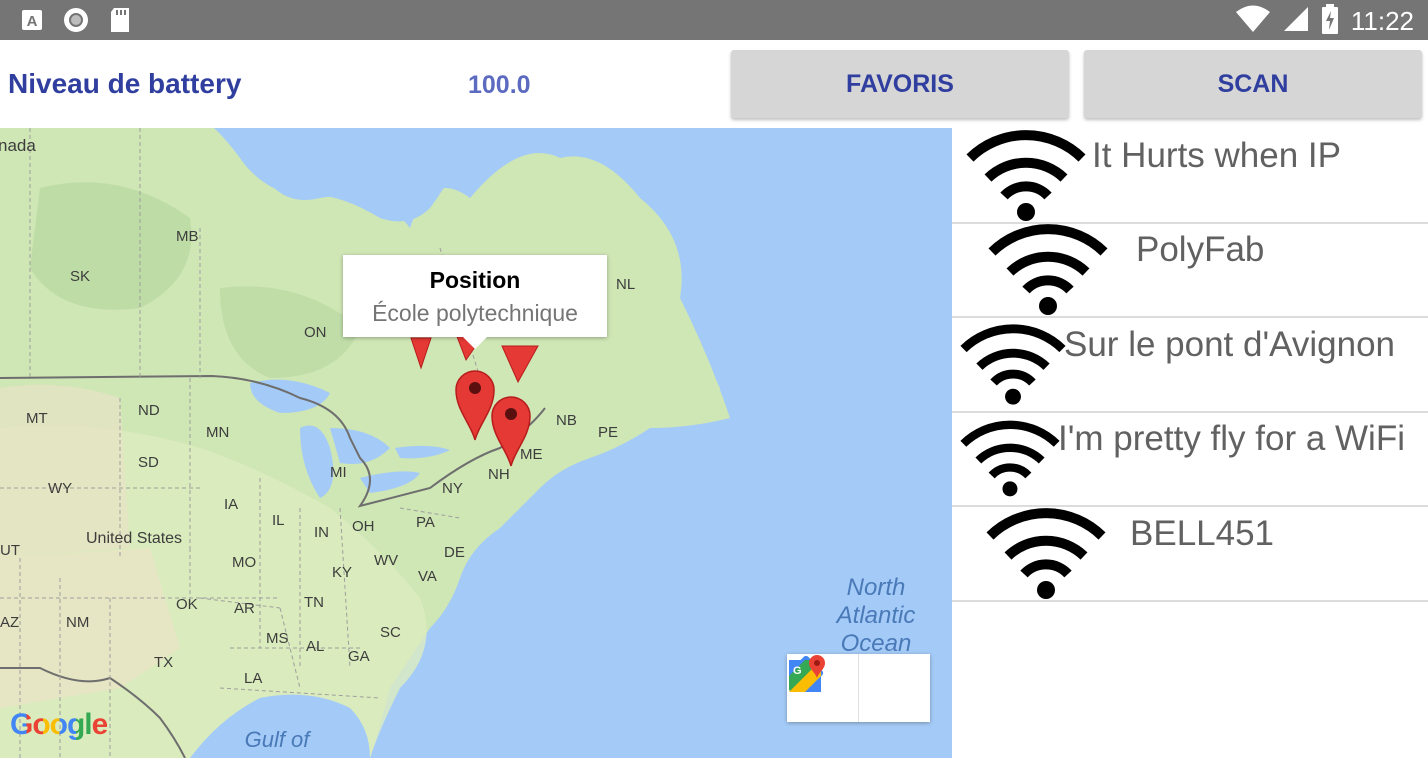  I want to click on battery-charging-icon, so click(1330, 21).